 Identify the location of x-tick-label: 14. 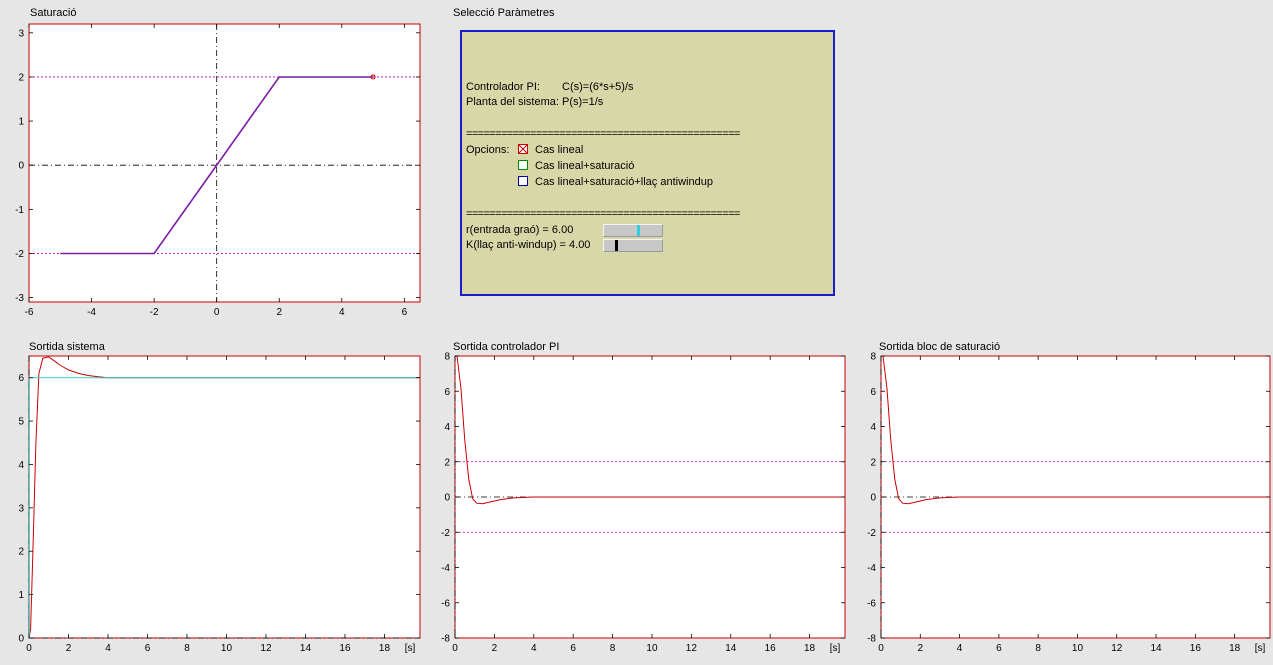
(1156, 648).